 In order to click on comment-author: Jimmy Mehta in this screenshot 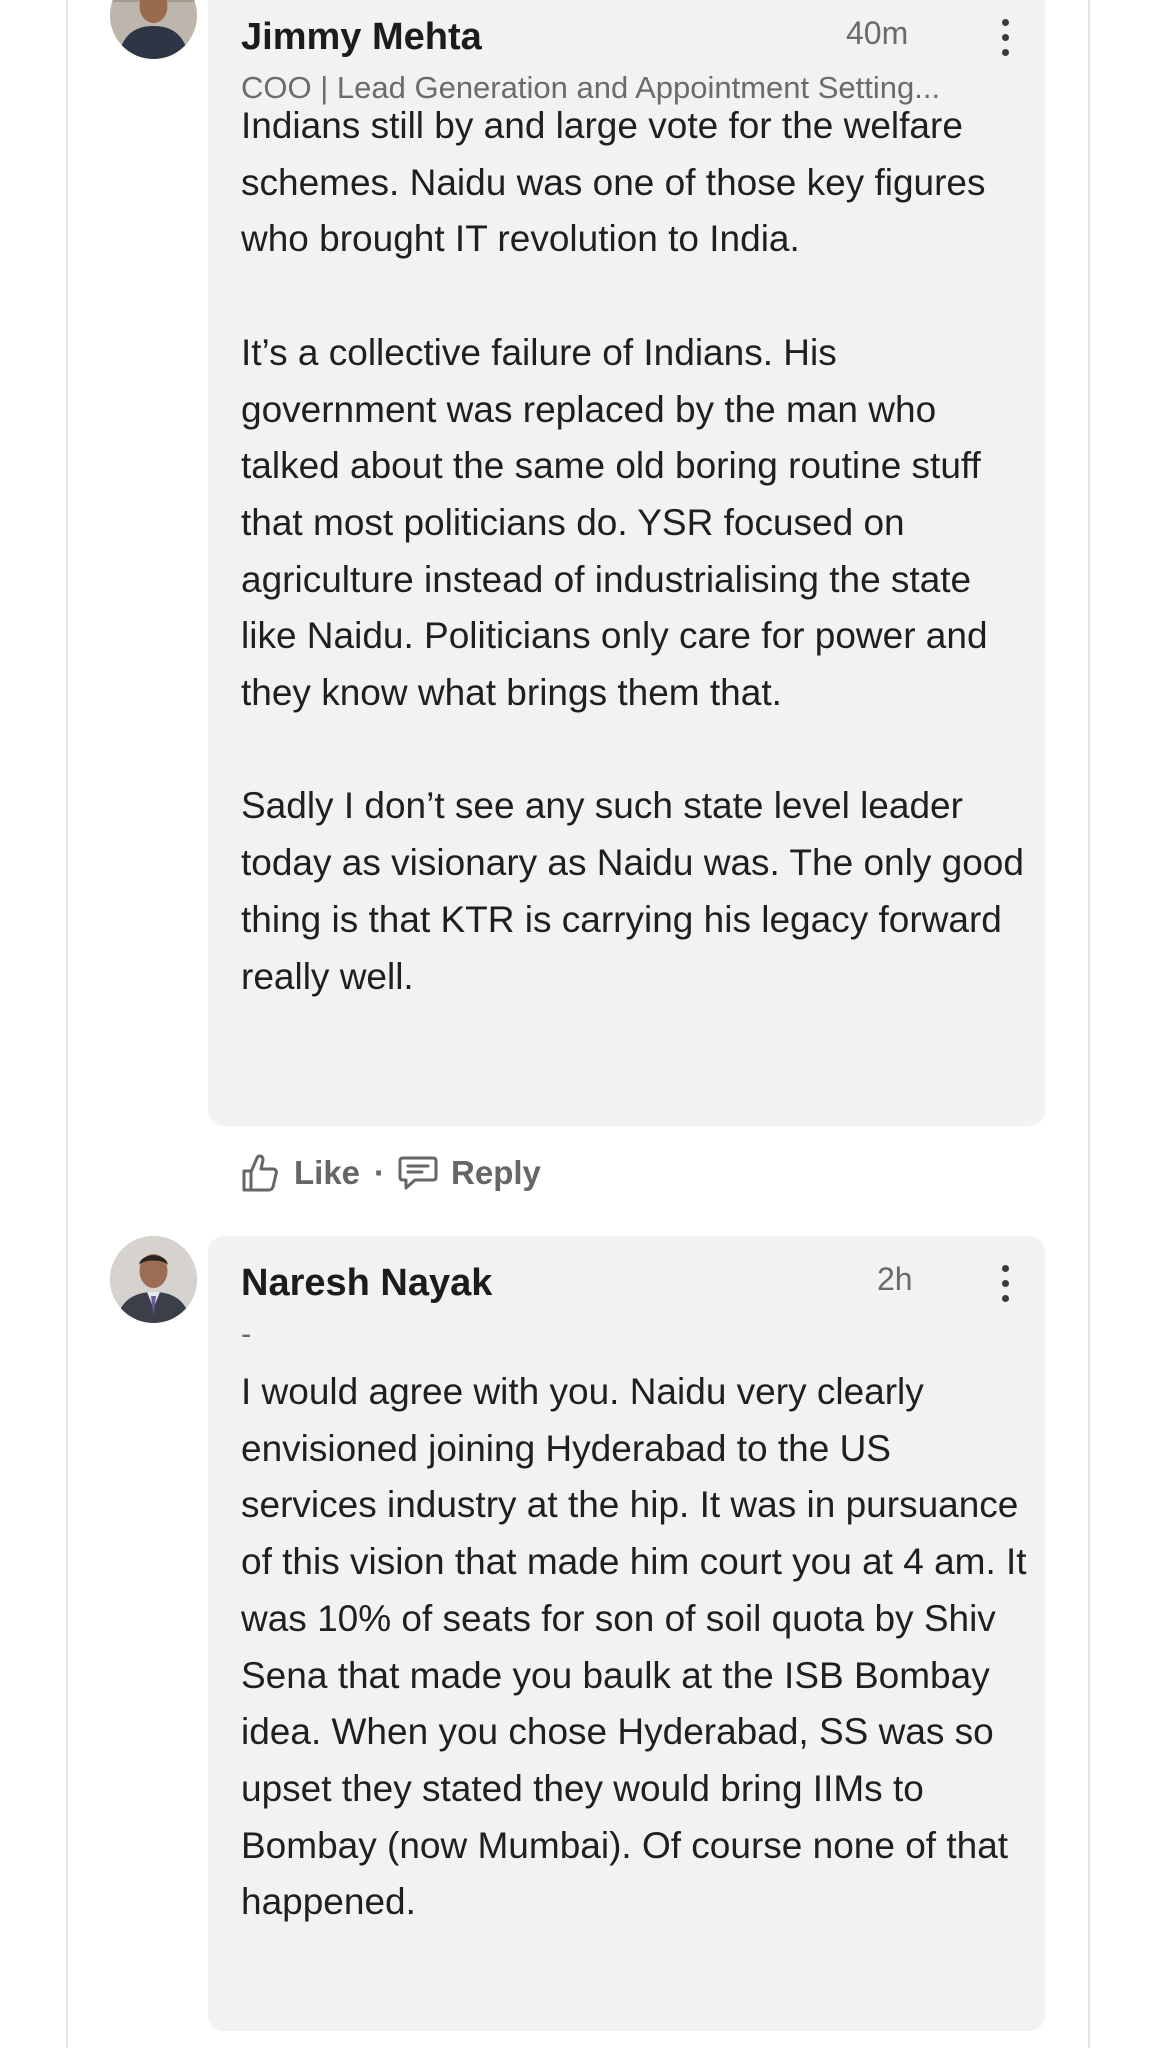, I will do `click(361, 37)`.